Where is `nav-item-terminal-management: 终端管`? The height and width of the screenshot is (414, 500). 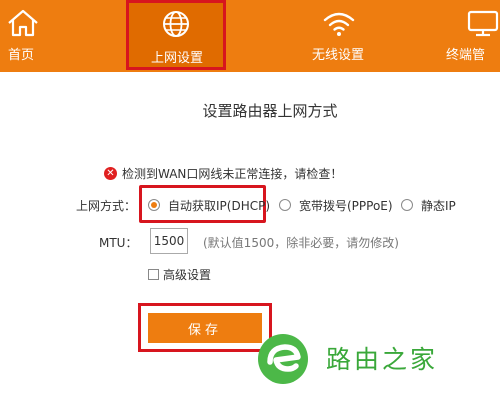 nav-item-terminal-management: 终端管 is located at coordinates (469, 36).